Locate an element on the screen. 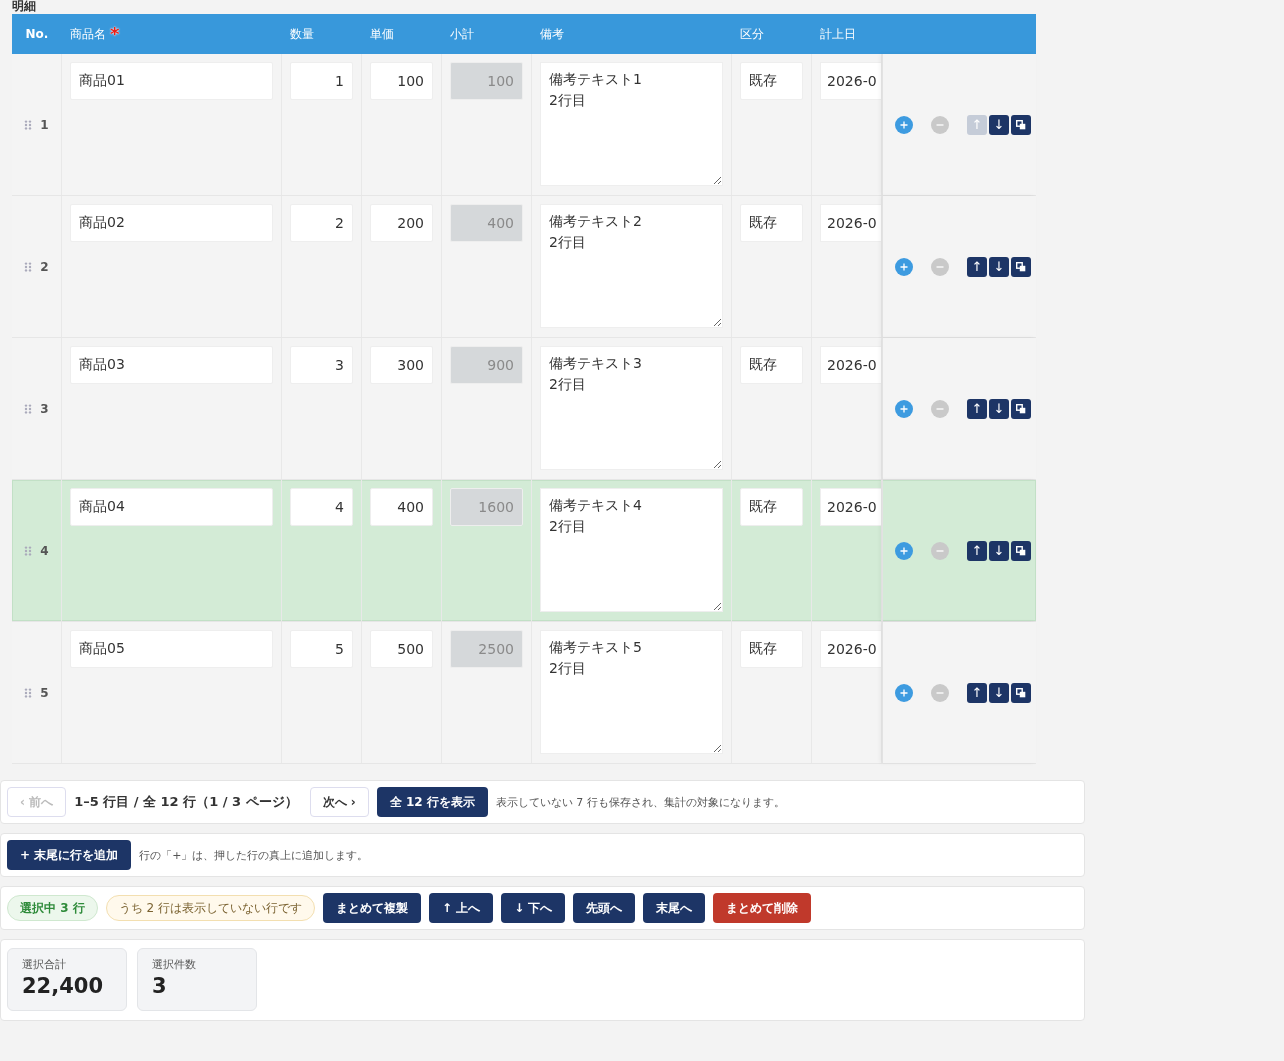 The width and height of the screenshot is (1284, 1061). quantity-field: 4 is located at coordinates (321, 507).